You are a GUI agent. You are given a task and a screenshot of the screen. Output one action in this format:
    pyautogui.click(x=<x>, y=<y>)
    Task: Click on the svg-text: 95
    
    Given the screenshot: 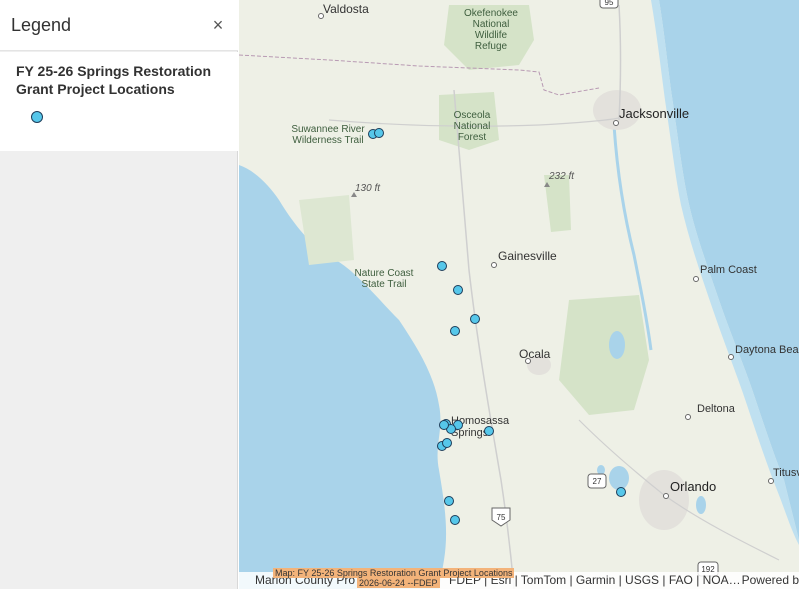 What is the action you would take?
    pyautogui.click(x=609, y=3)
    